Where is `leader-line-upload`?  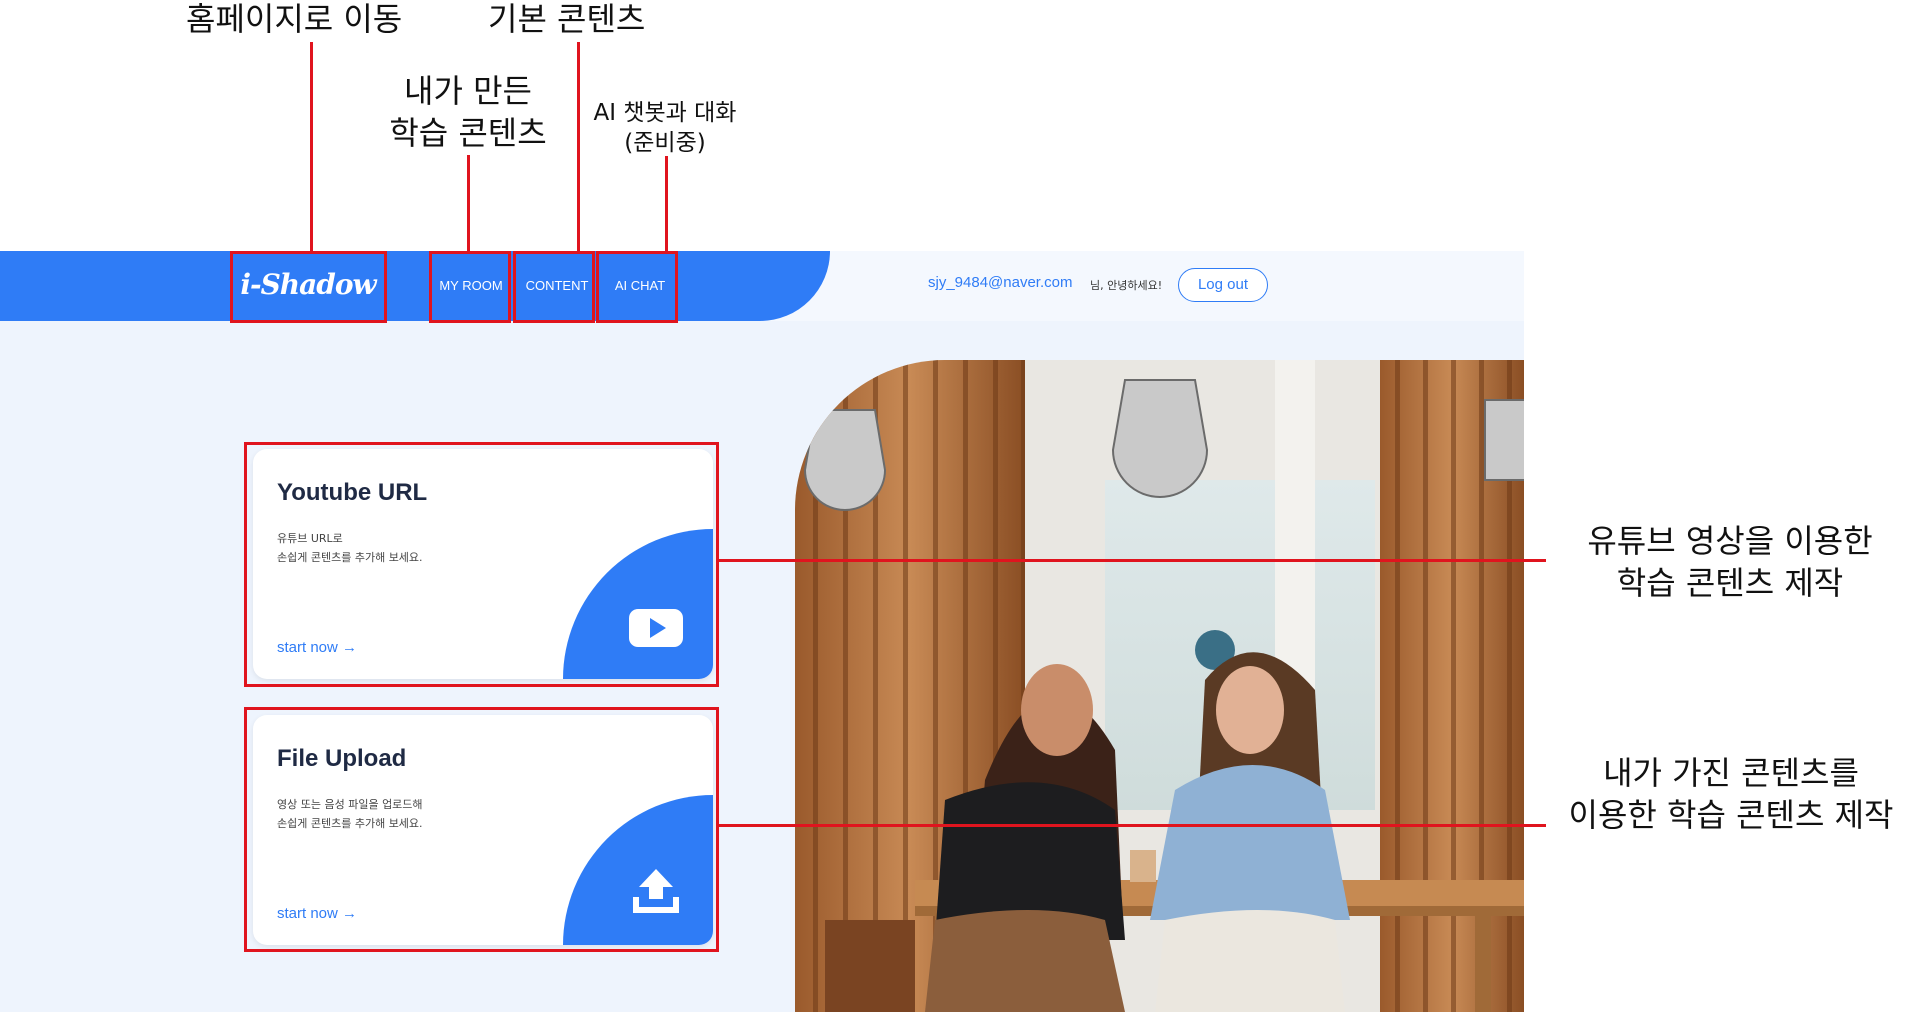
leader-line-upload is located at coordinates (1131, 825).